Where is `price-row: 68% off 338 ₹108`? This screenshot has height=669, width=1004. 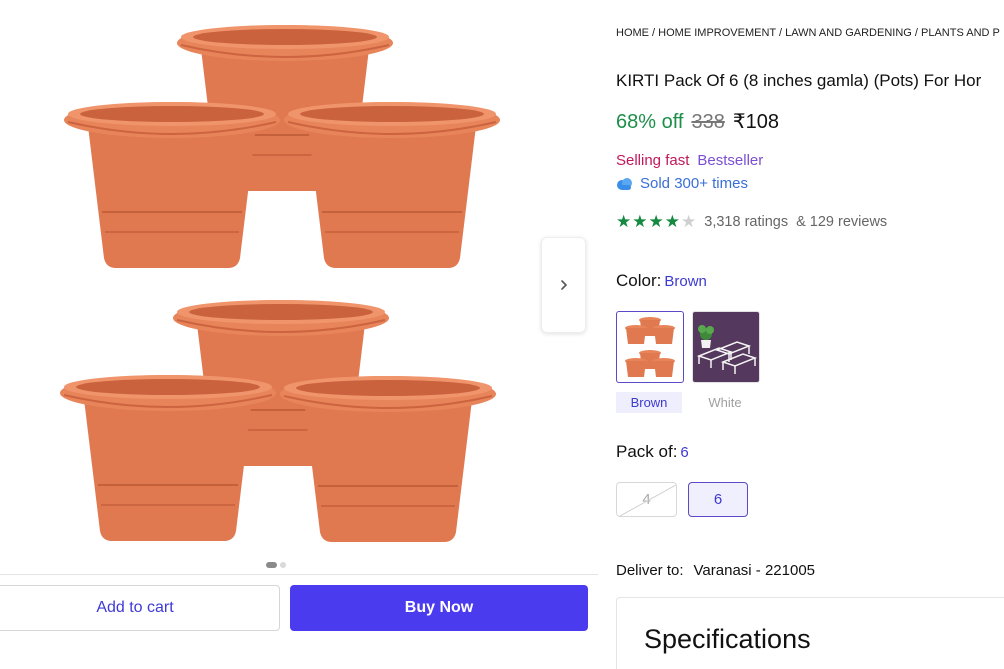
price-row: 68% off 338 ₹108 is located at coordinates (697, 121).